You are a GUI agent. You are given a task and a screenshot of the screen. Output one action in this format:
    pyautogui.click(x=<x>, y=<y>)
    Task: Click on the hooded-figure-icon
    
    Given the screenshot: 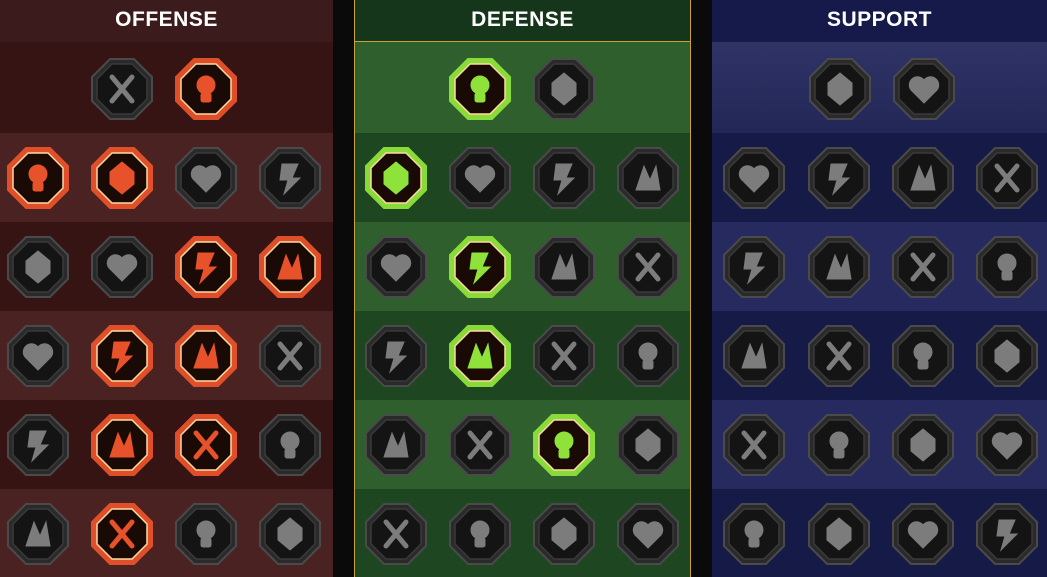 What is the action you would take?
    pyautogui.click(x=648, y=267)
    